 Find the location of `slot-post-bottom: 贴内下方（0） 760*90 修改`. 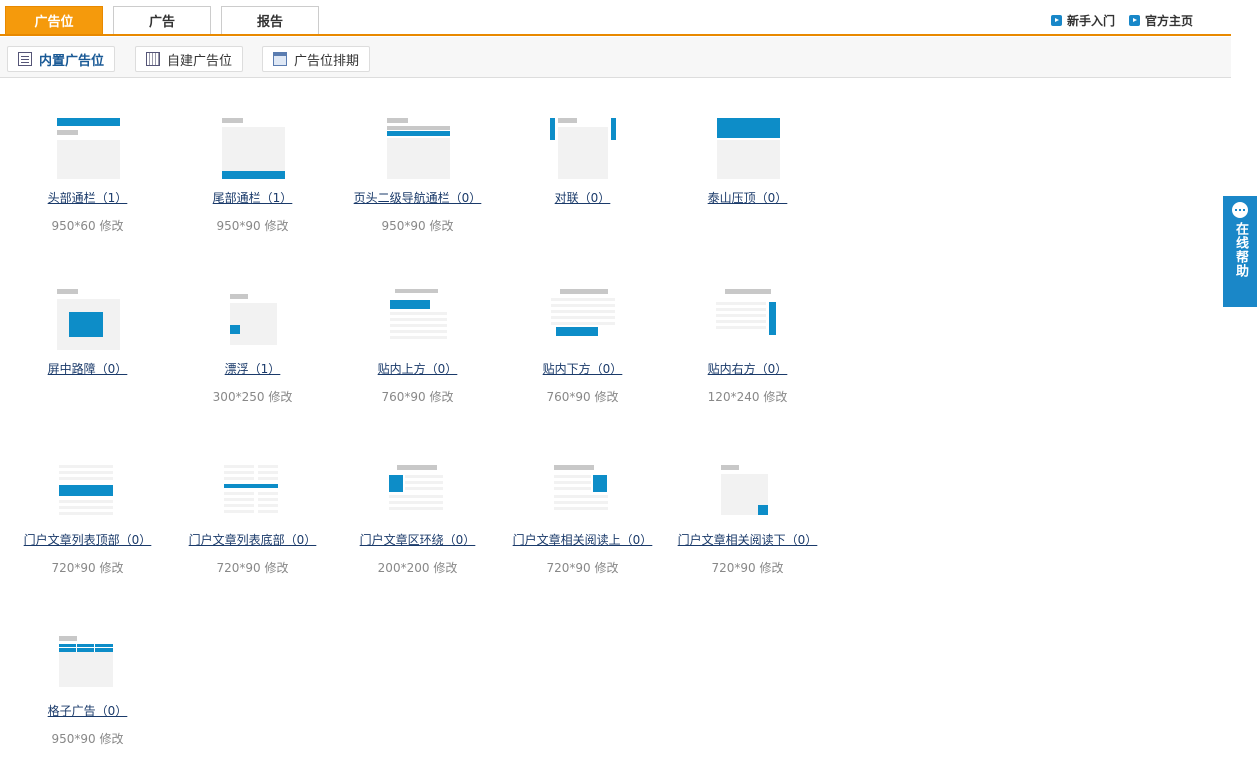

slot-post-bottom: 贴内下方（0） 760*90 修改 is located at coordinates (582, 345).